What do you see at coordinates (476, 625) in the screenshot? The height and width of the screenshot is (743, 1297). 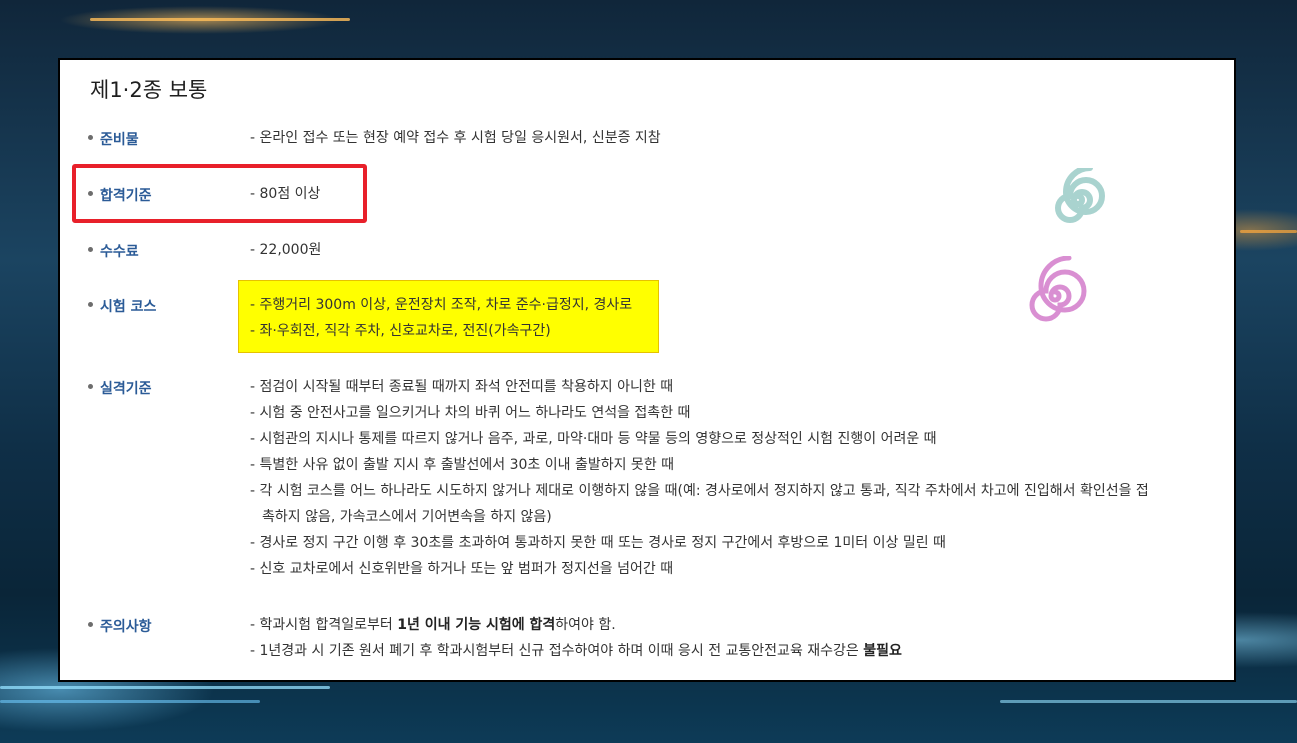 I see `line-emphasis: 1년 이내 기능 시험에 합격` at bounding box center [476, 625].